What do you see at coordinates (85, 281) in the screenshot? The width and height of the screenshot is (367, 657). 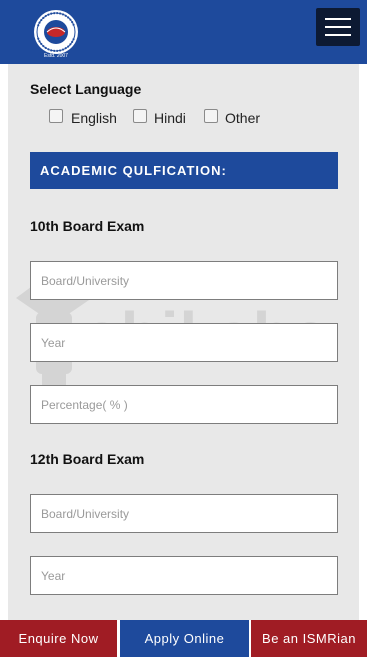 I see `tenth-board-university-placeholder: Board/University` at bounding box center [85, 281].